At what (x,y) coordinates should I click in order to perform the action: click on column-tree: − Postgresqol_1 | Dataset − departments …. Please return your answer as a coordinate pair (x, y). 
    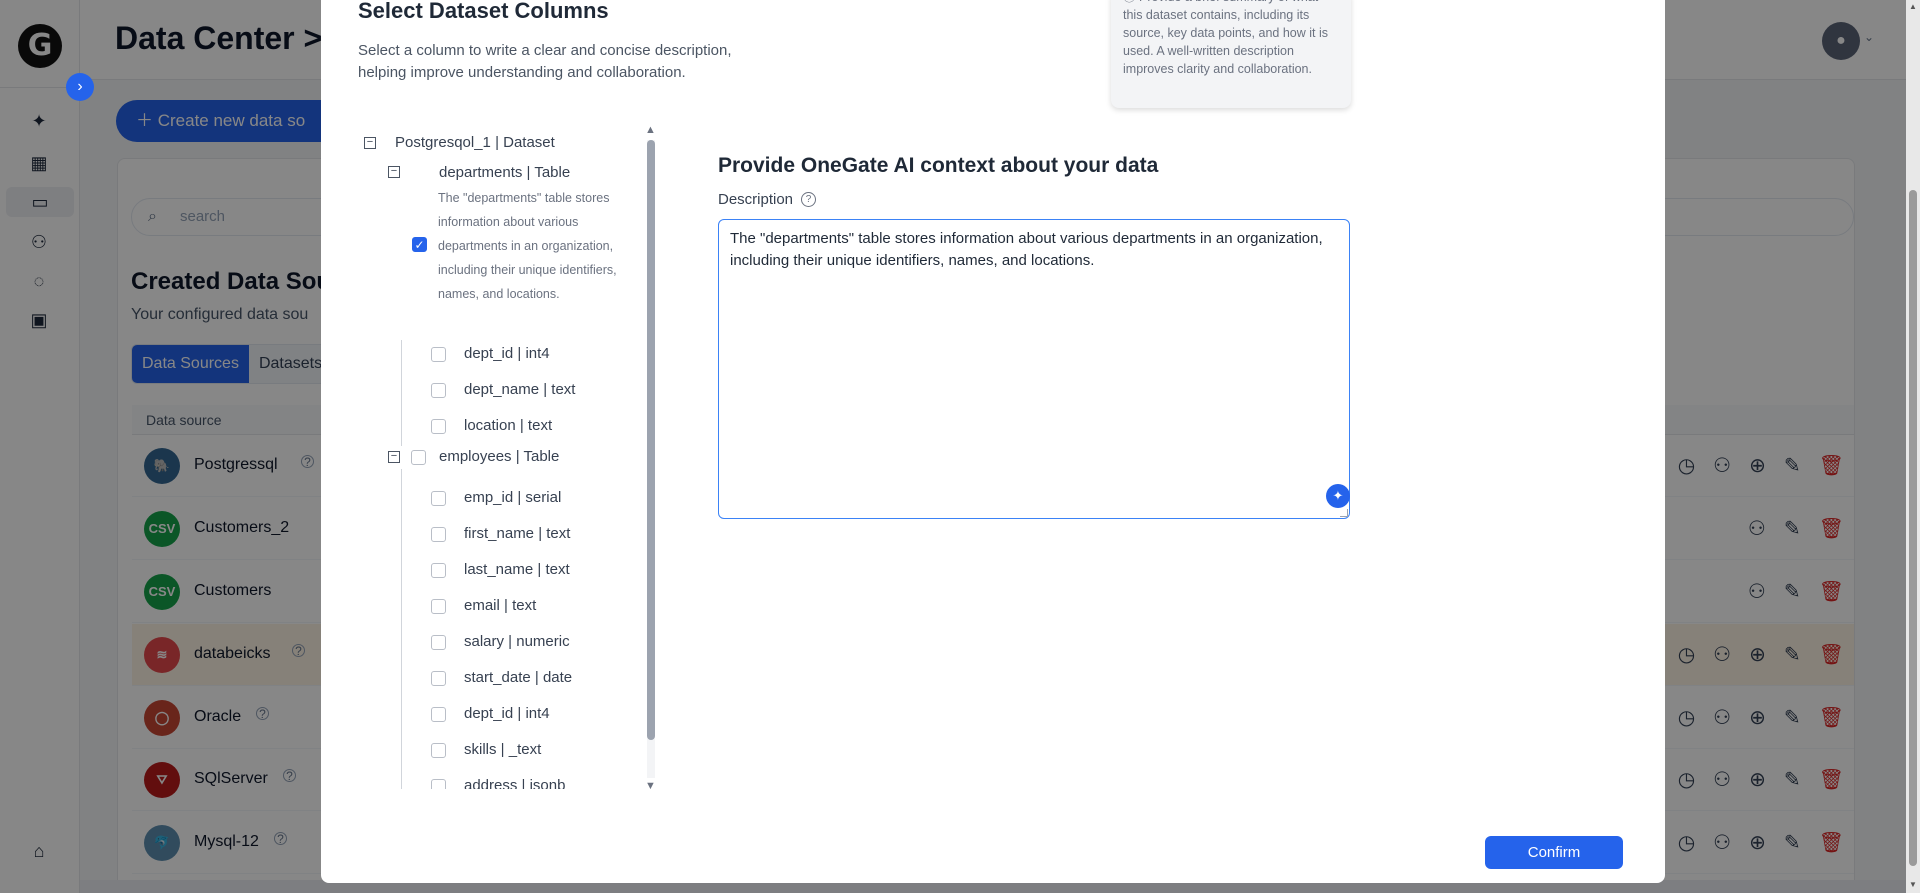
    Looking at the image, I should click on (503, 461).